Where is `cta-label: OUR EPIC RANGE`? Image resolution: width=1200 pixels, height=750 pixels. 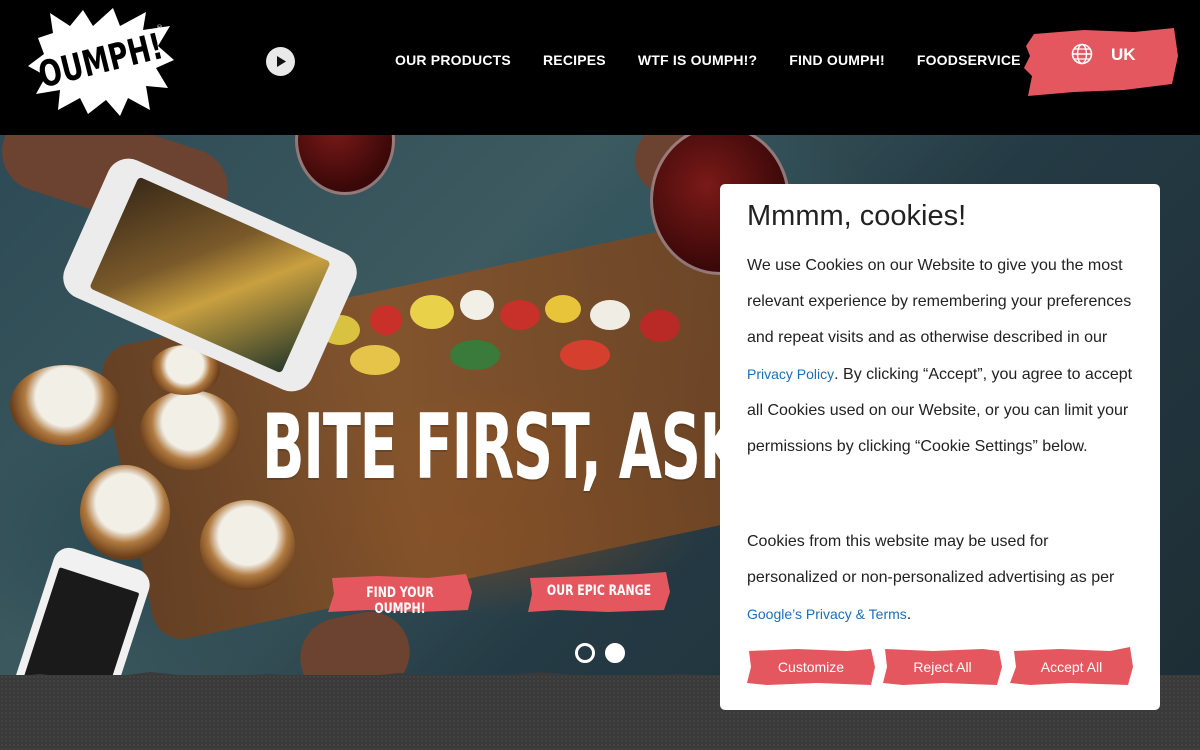 cta-label: OUR EPIC RANGE is located at coordinates (599, 591).